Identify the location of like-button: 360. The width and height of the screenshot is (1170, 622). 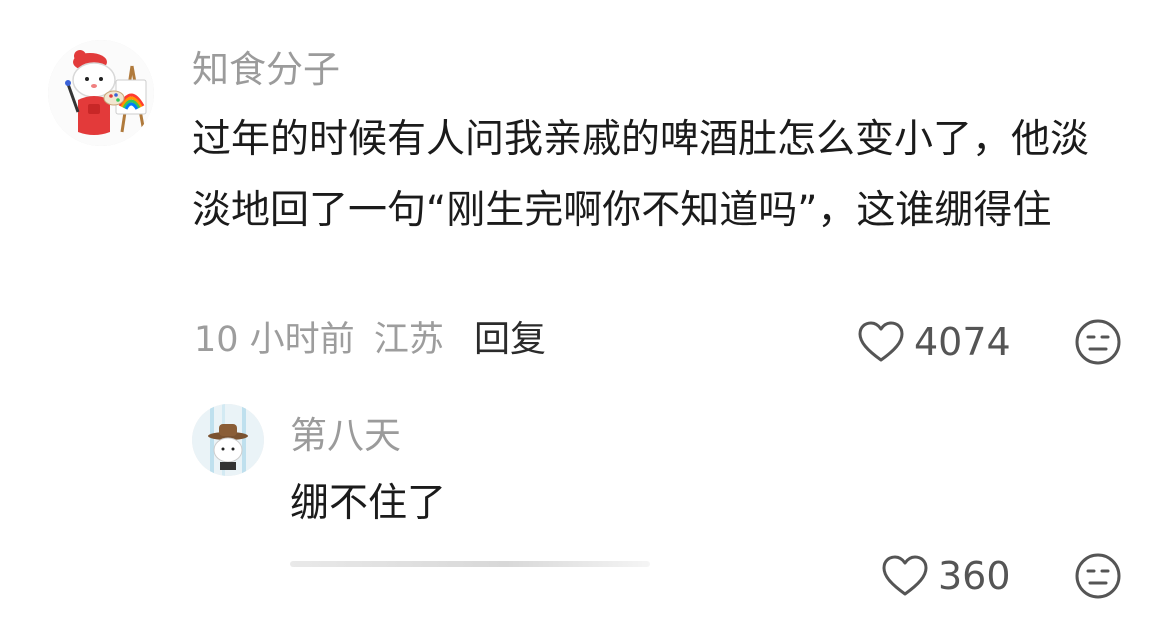
(946, 576).